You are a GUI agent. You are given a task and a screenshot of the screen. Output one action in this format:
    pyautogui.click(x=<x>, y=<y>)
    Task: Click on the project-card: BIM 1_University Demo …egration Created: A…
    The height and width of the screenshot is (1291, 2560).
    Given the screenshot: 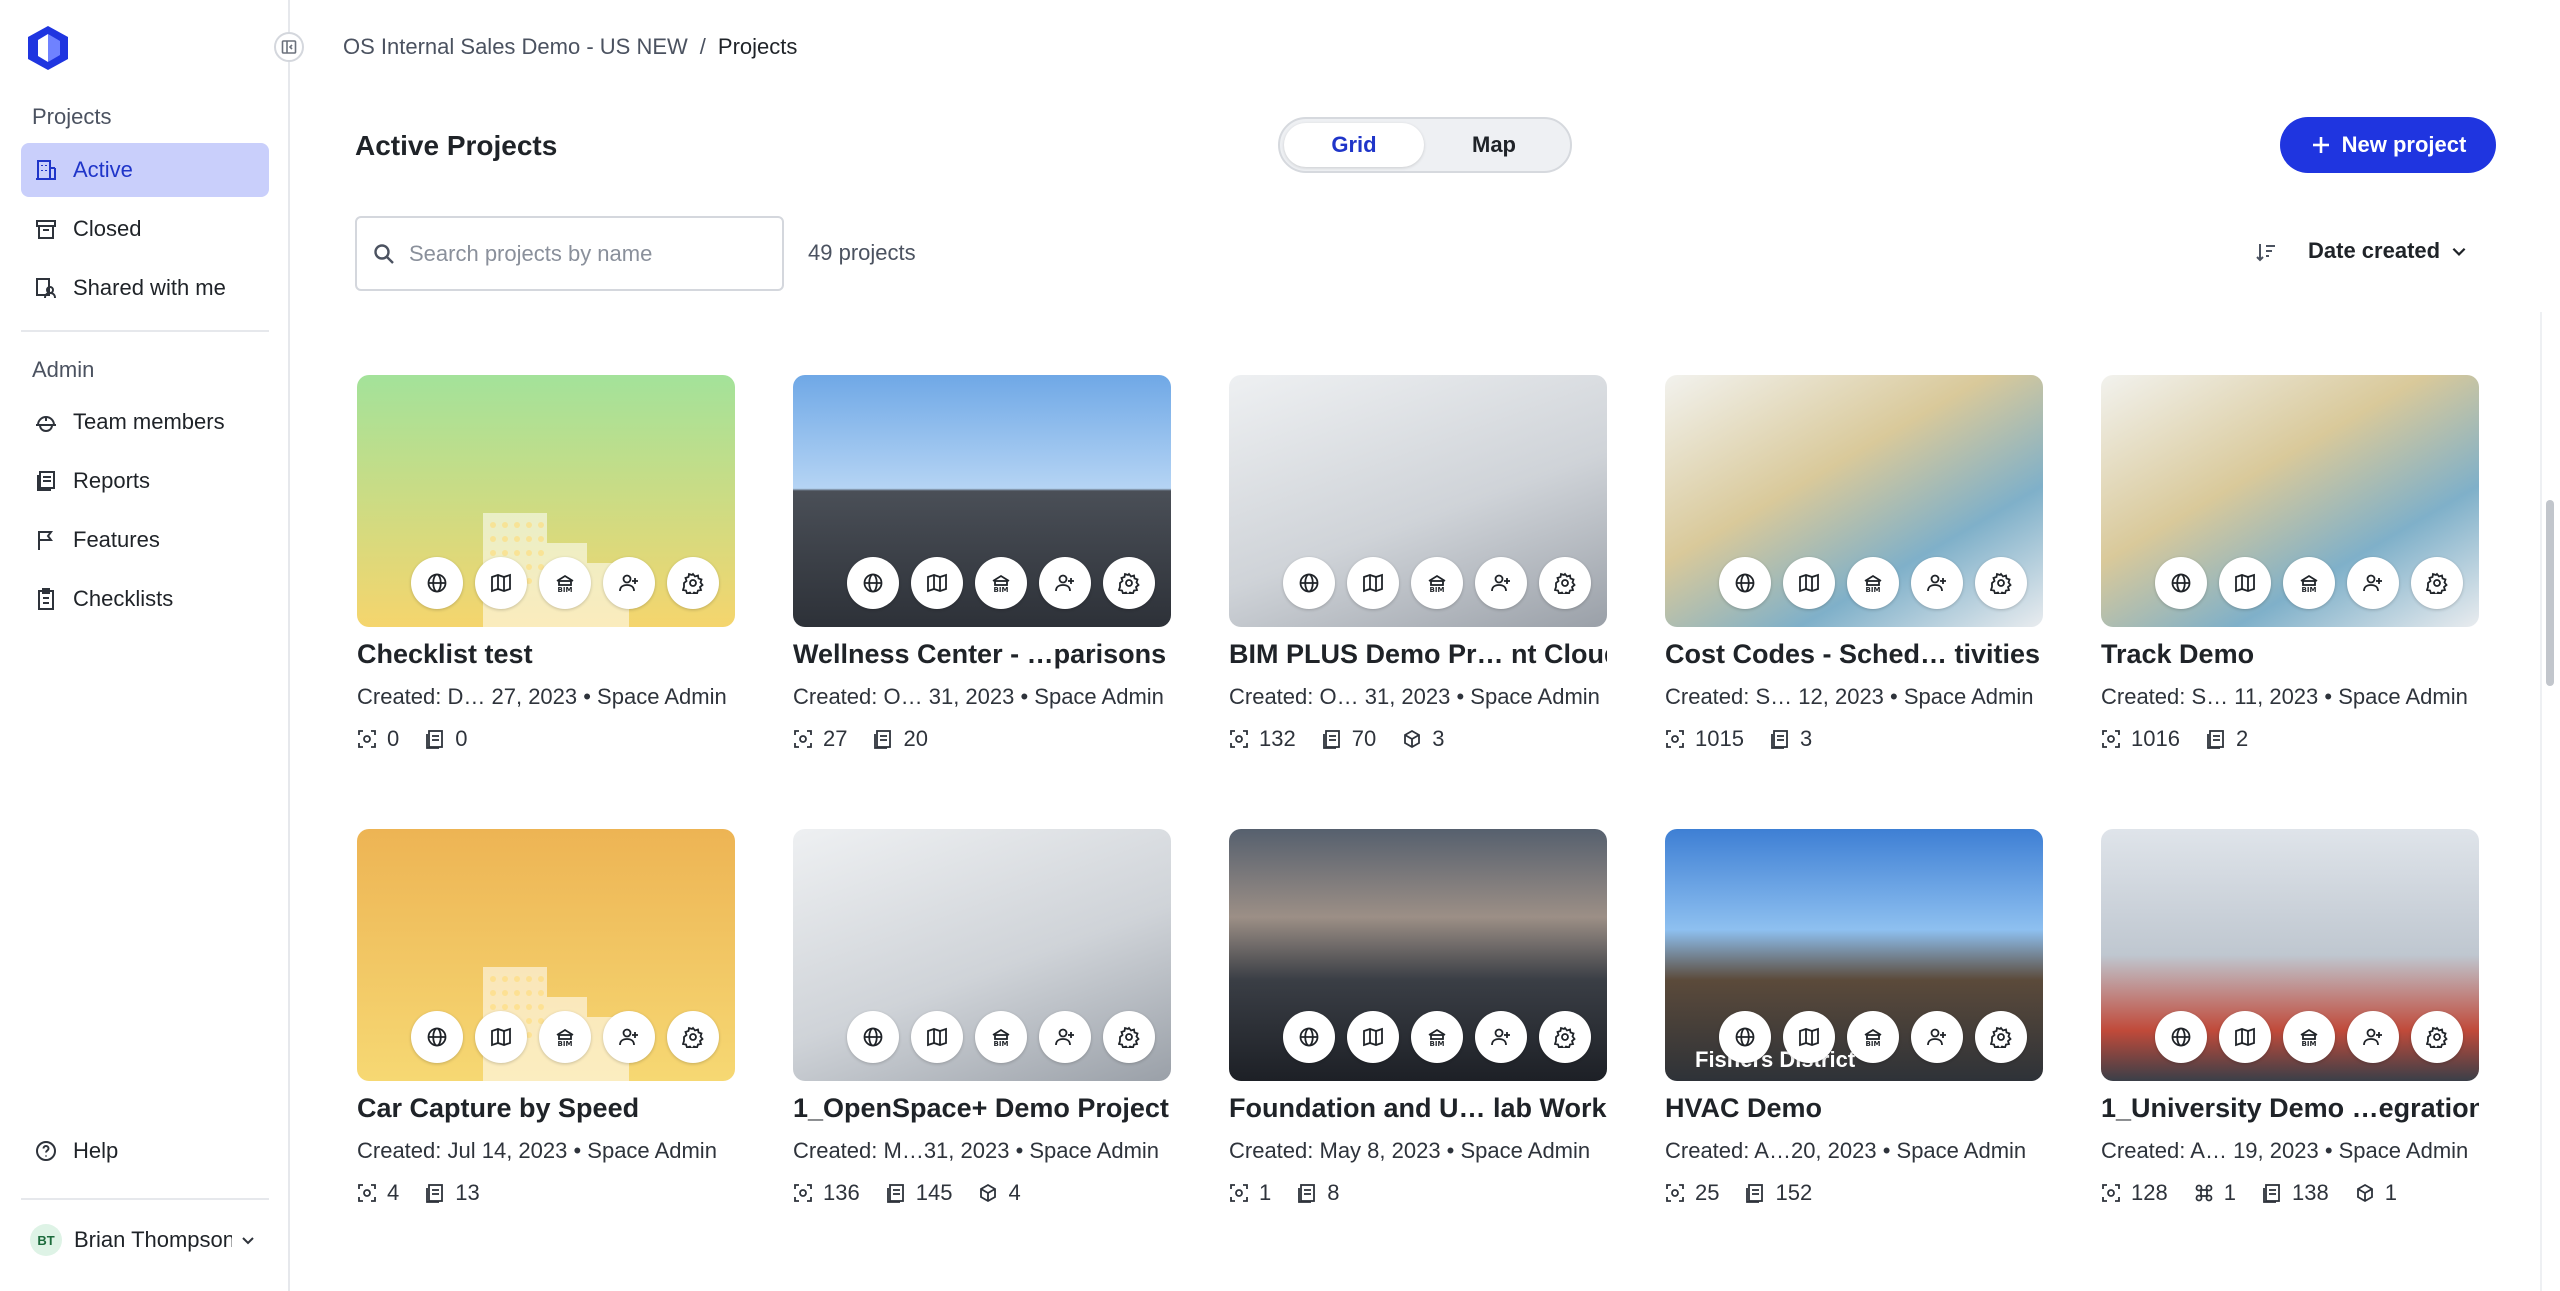 What is the action you would take?
    pyautogui.click(x=2290, y=1017)
    